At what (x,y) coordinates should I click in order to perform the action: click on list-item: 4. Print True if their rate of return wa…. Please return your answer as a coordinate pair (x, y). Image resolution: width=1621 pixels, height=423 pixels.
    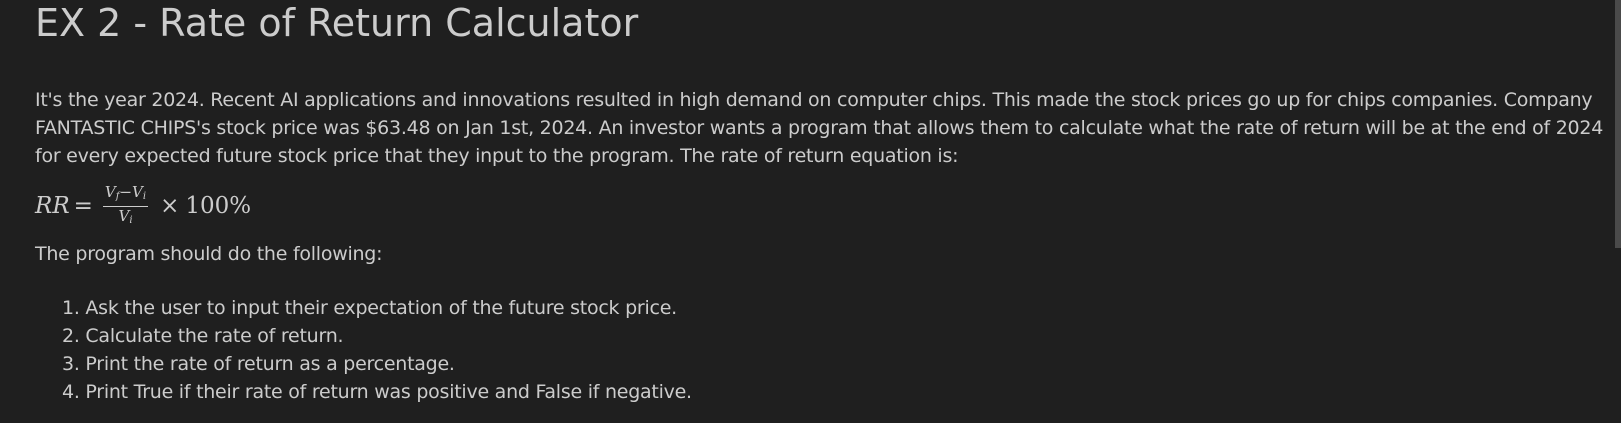
    Looking at the image, I should click on (377, 392).